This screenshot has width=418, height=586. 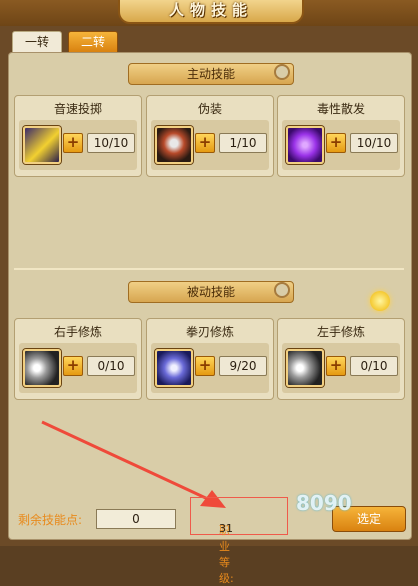 What do you see at coordinates (380, 301) in the screenshot?
I see `sun-icon` at bounding box center [380, 301].